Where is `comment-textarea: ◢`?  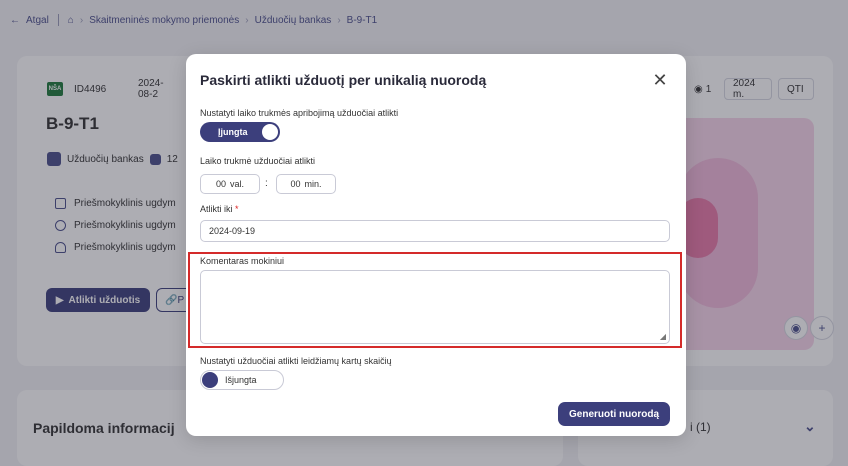 comment-textarea: ◢ is located at coordinates (435, 307).